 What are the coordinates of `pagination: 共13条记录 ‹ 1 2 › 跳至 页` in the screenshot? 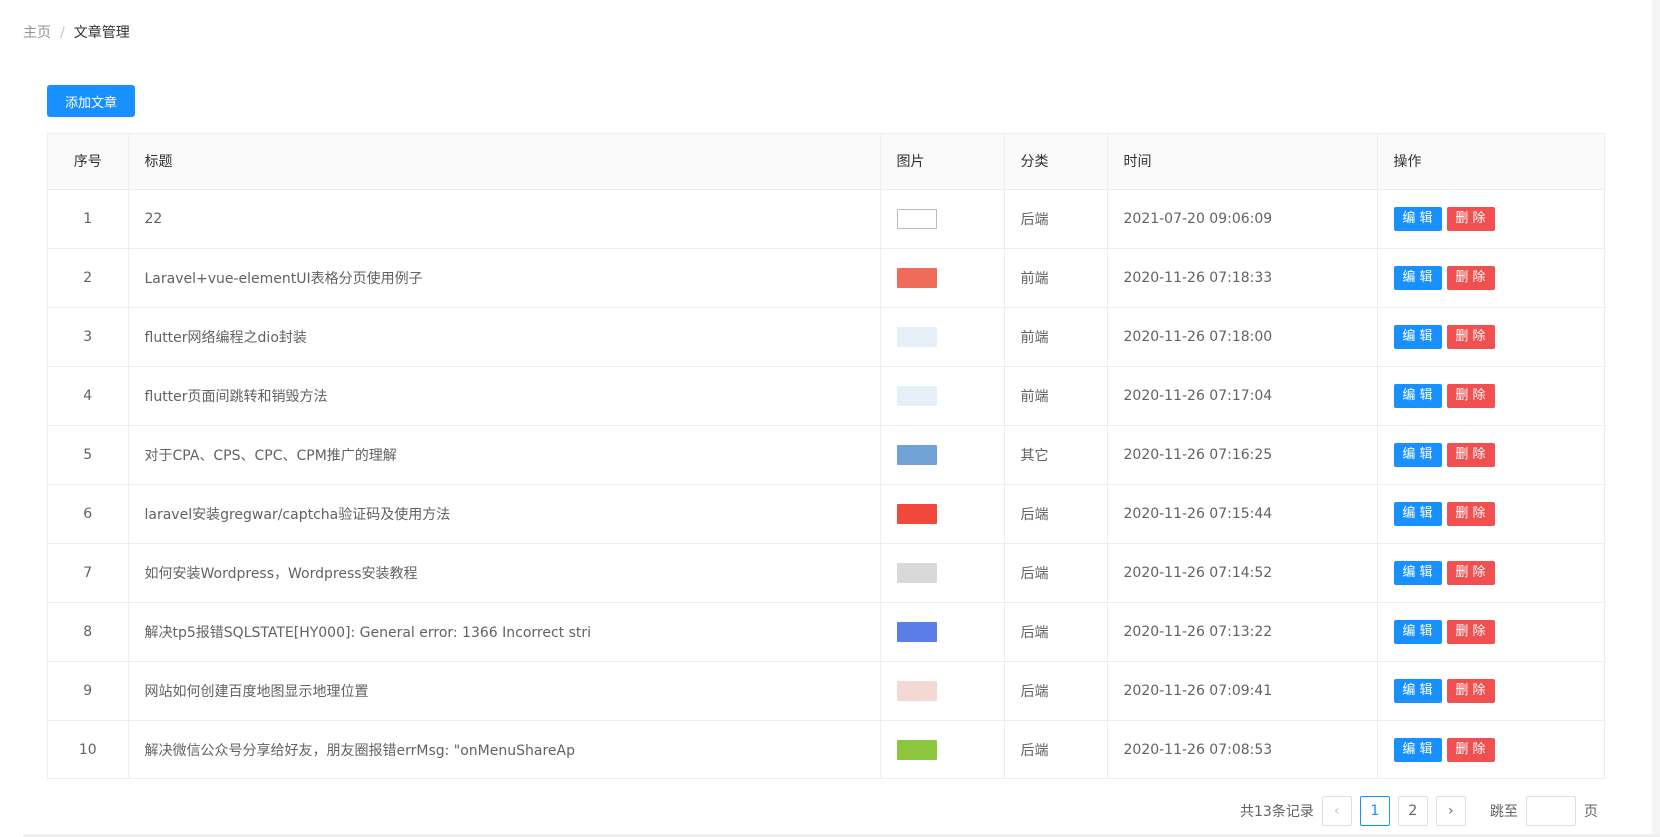 It's located at (1419, 811).